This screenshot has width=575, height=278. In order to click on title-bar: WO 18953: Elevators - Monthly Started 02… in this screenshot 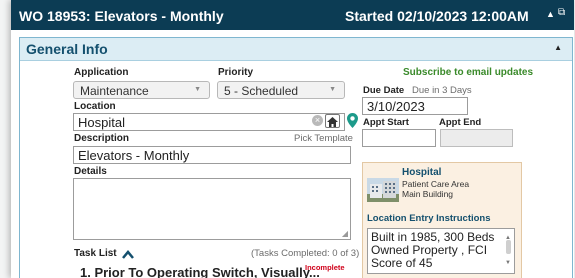, I will do `click(292, 15)`.